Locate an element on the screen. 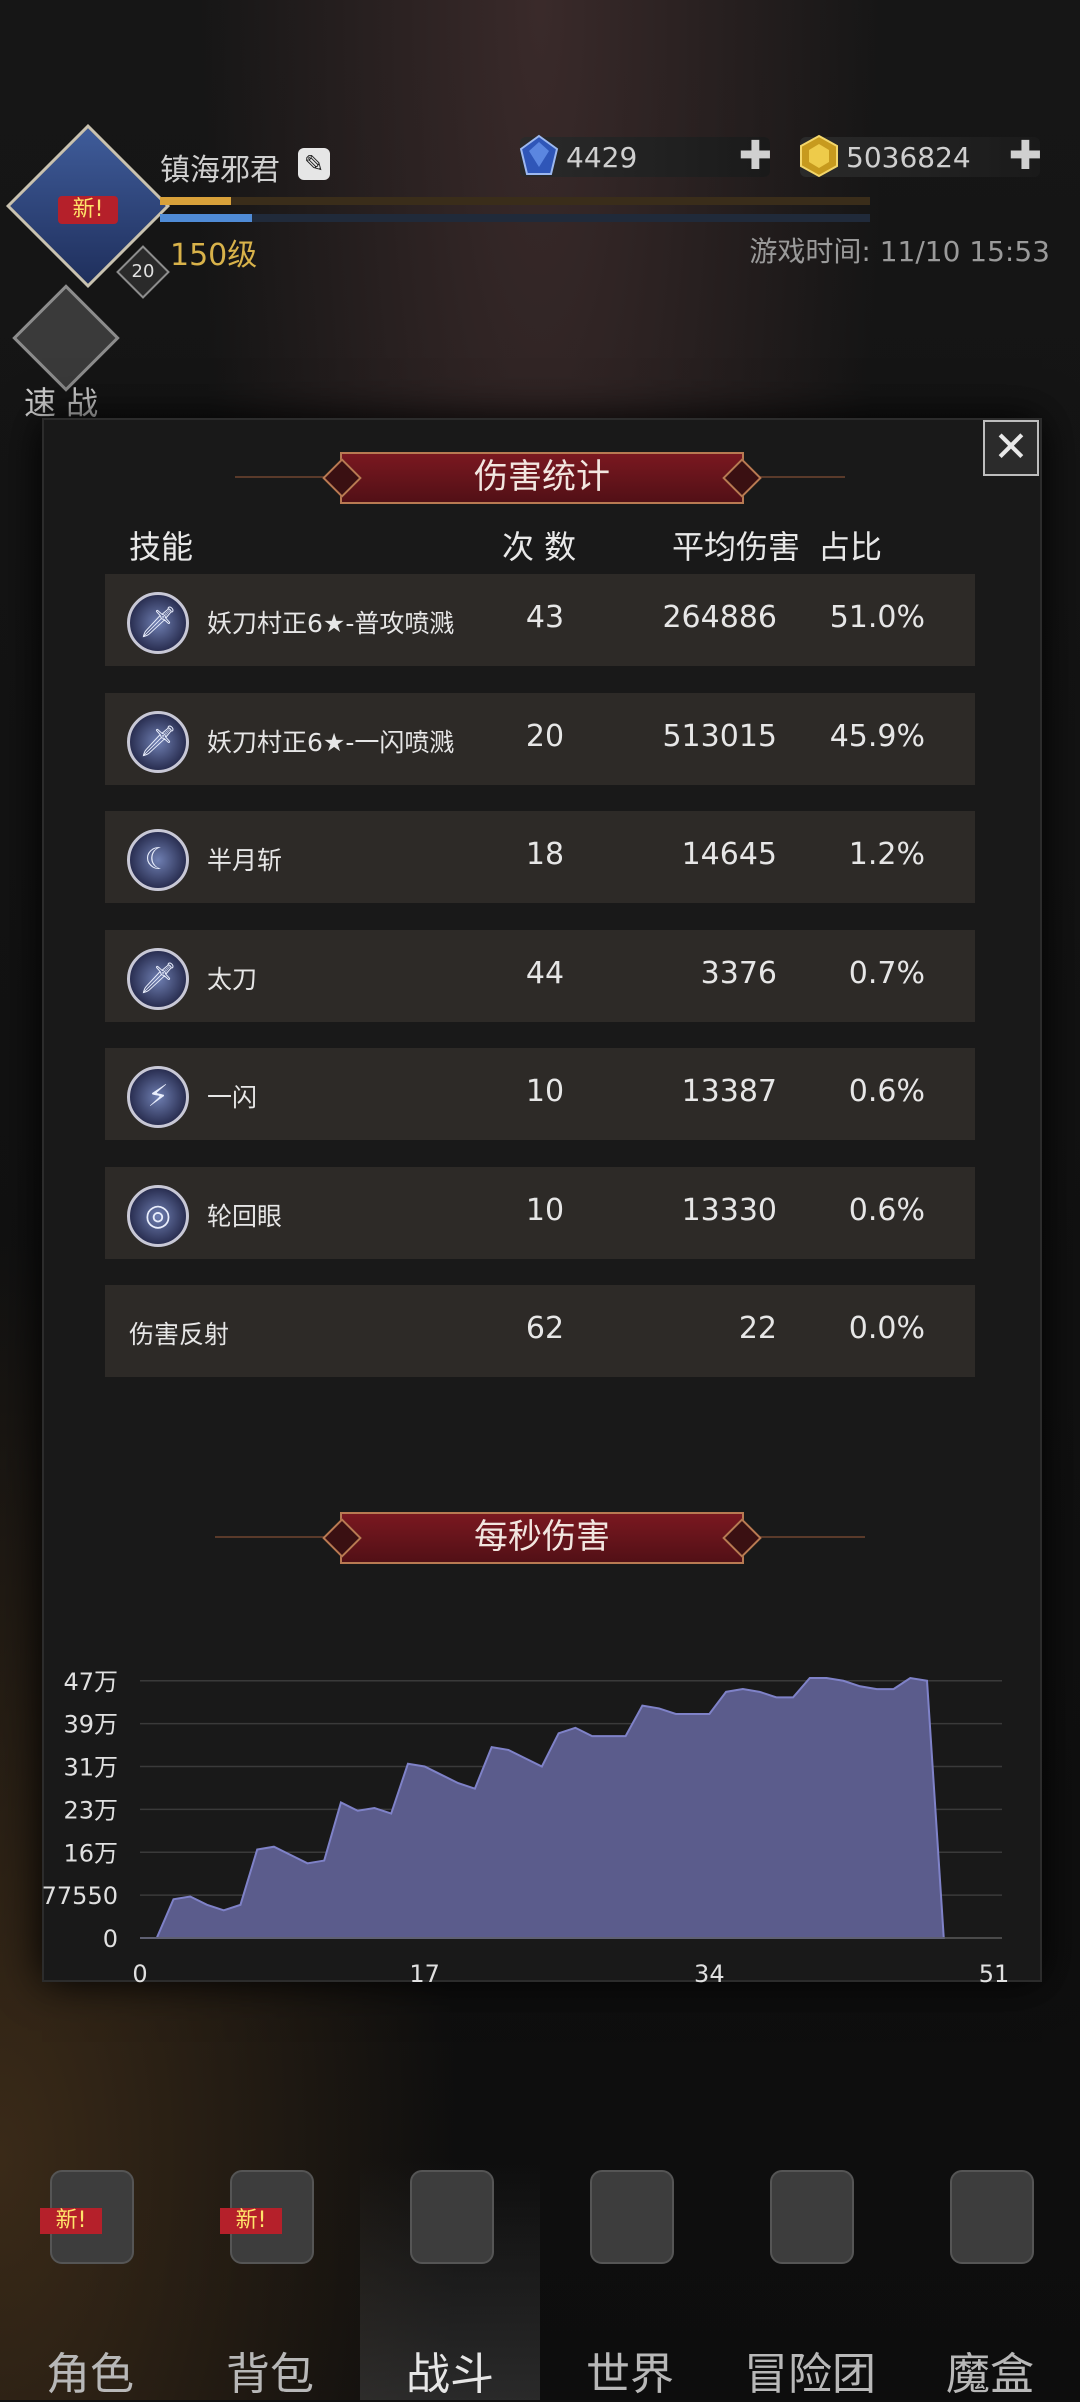  y-tick-label: 23万 is located at coordinates (90, 1810).